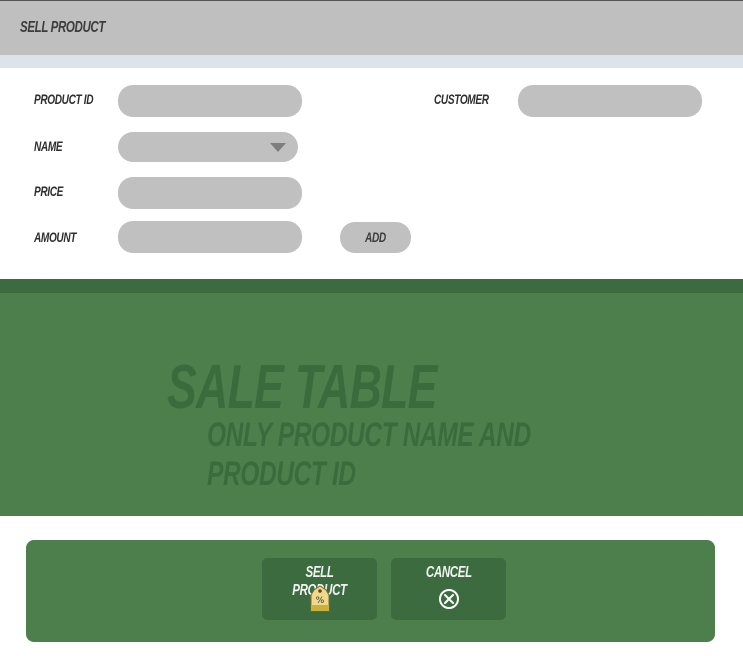 Image resolution: width=743 pixels, height=656 pixels. What do you see at coordinates (610, 101) in the screenshot?
I see `customer-input` at bounding box center [610, 101].